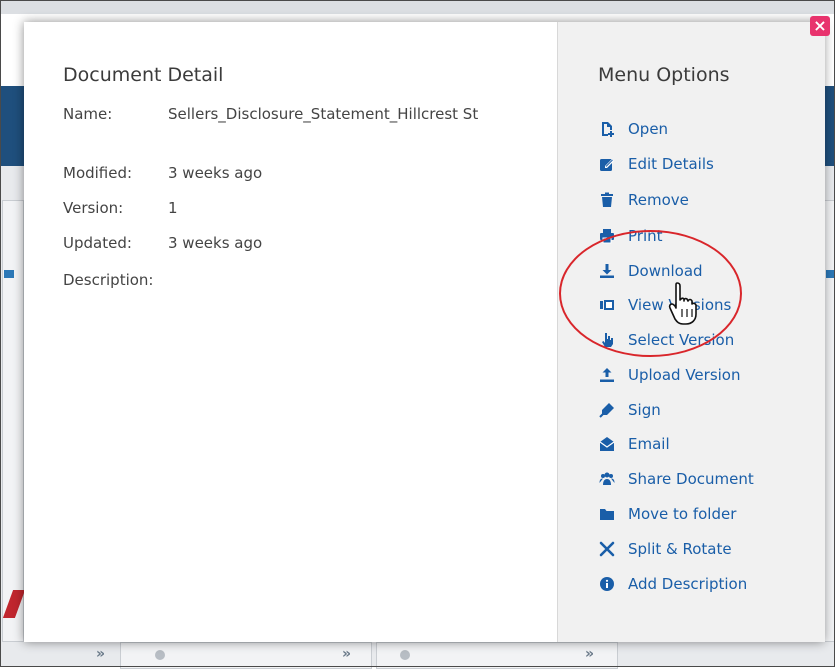 This screenshot has height=669, width=835. Describe the element at coordinates (607, 549) in the screenshot. I see `split-icon` at that location.